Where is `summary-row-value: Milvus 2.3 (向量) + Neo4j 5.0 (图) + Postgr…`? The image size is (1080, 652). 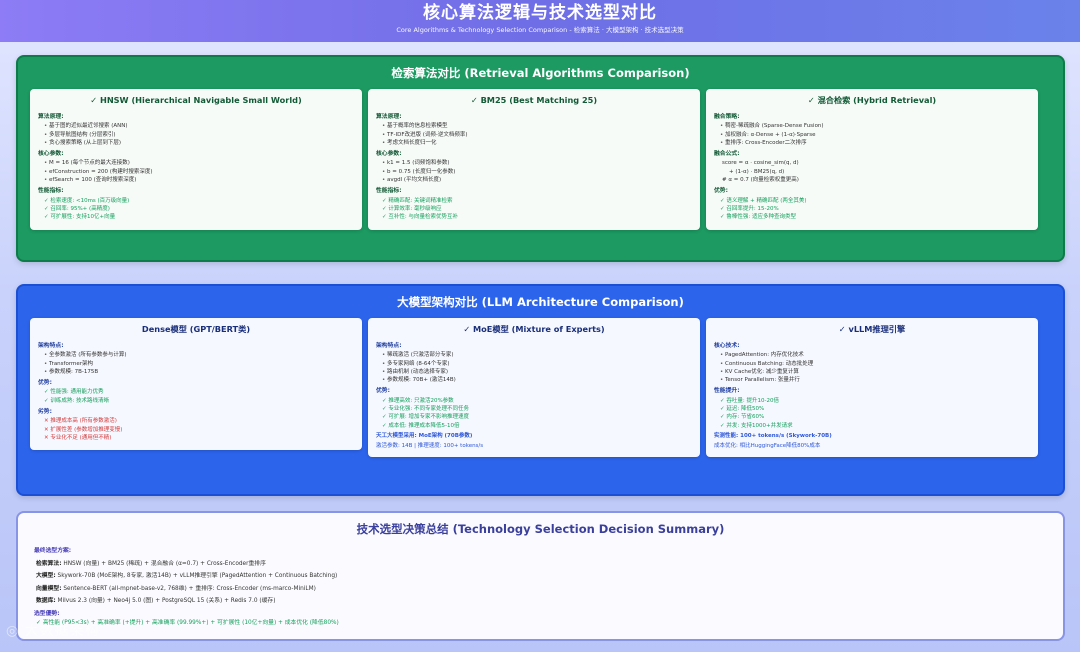 summary-row-value: Milvus 2.3 (向量) + Neo4j 5.0 (图) + Postgr… is located at coordinates (165, 601).